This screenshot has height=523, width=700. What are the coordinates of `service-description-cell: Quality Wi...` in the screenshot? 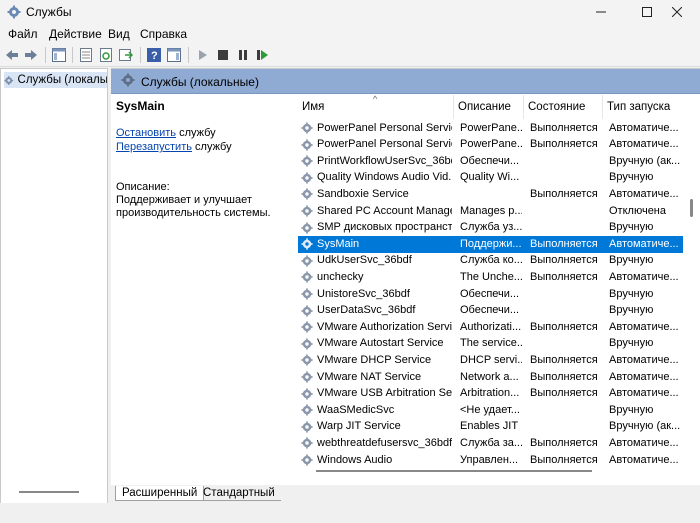 It's located at (490, 177).